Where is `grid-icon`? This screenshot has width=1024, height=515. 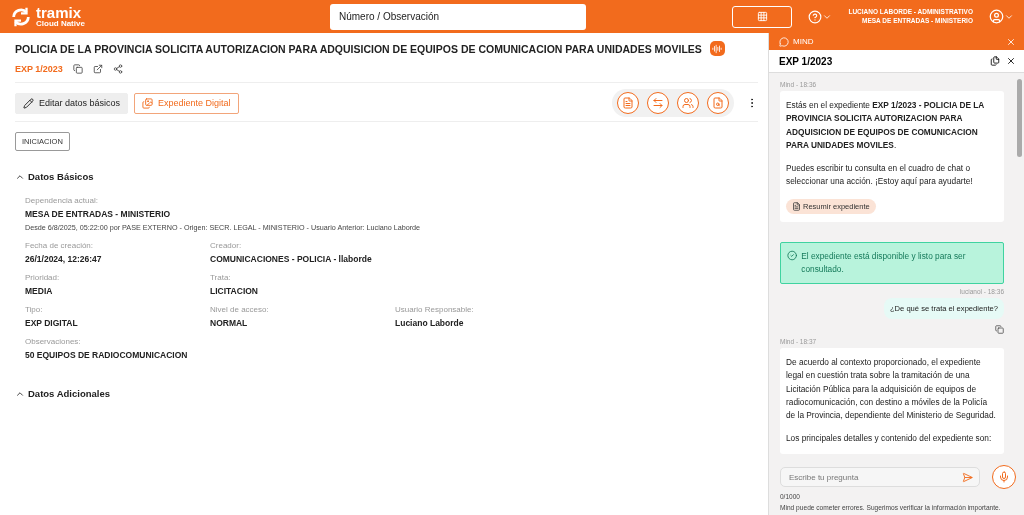 grid-icon is located at coordinates (762, 16).